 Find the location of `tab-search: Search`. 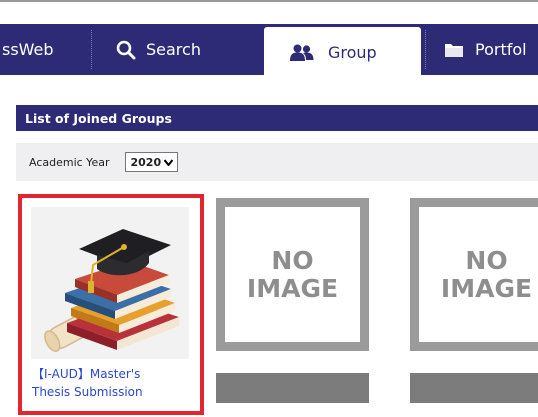

tab-search: Search is located at coordinates (176, 49).